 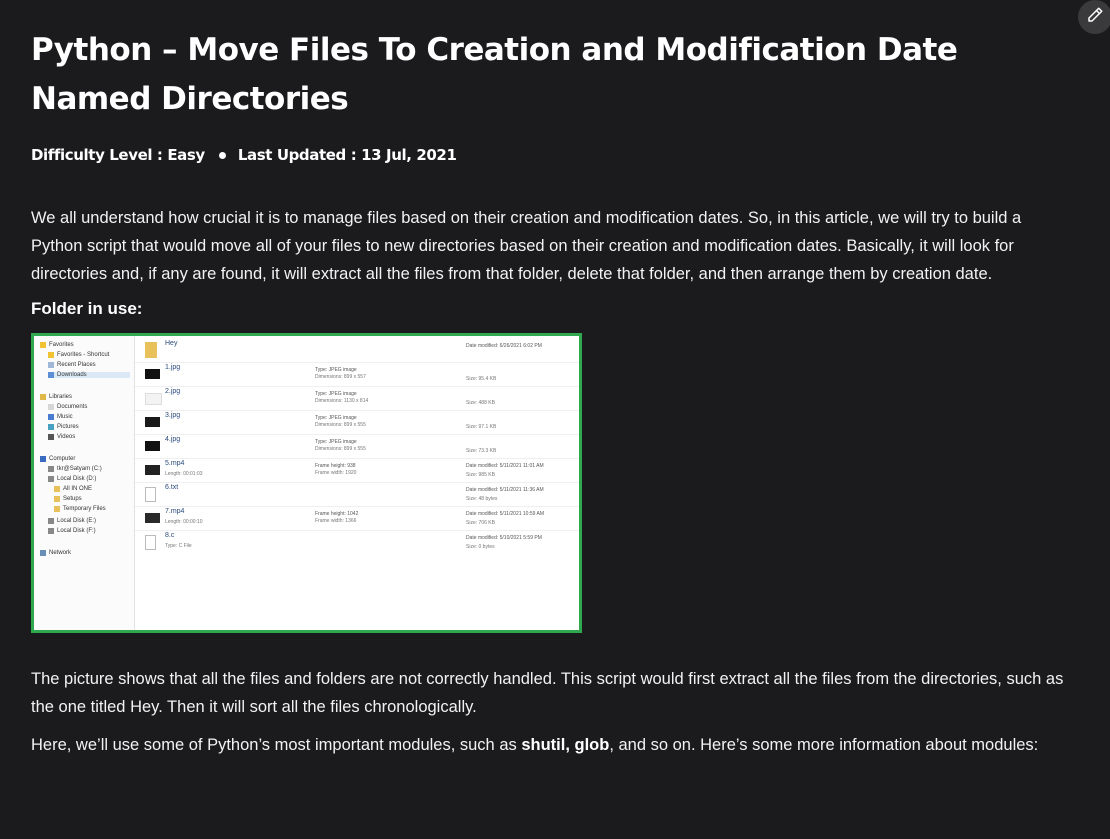 I want to click on network-icon, so click(x=43, y=553).